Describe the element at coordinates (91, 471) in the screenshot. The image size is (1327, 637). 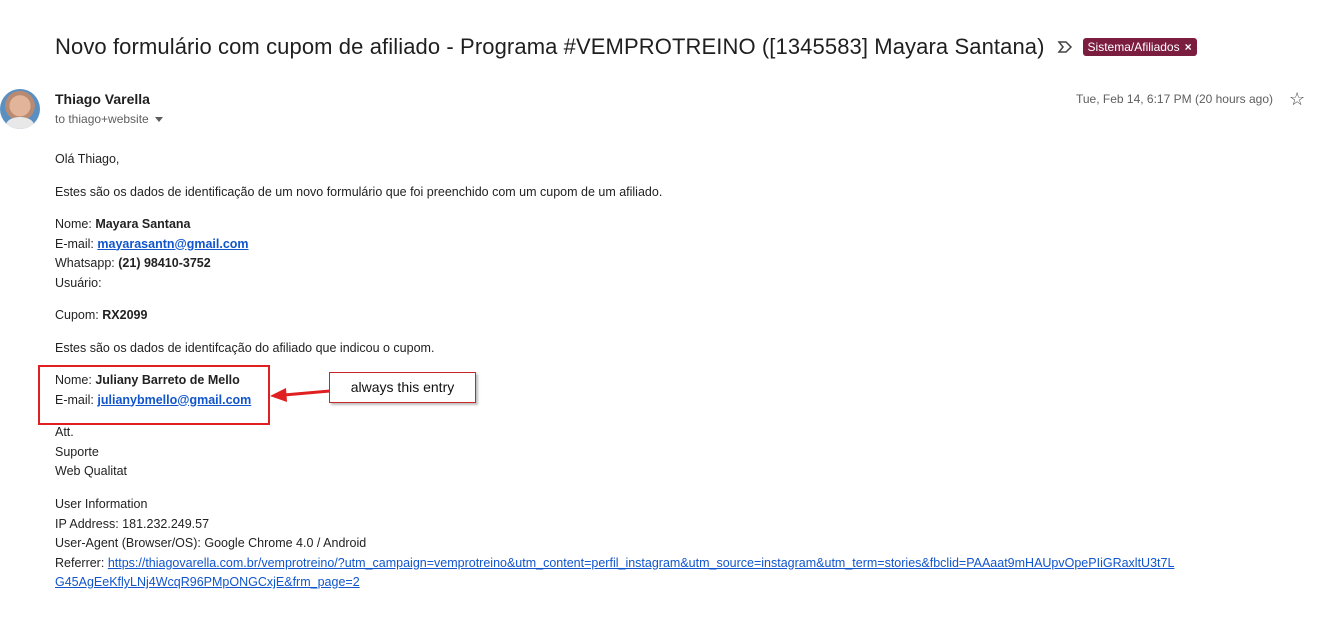
I see `sign-company: Web Qualitat` at that location.